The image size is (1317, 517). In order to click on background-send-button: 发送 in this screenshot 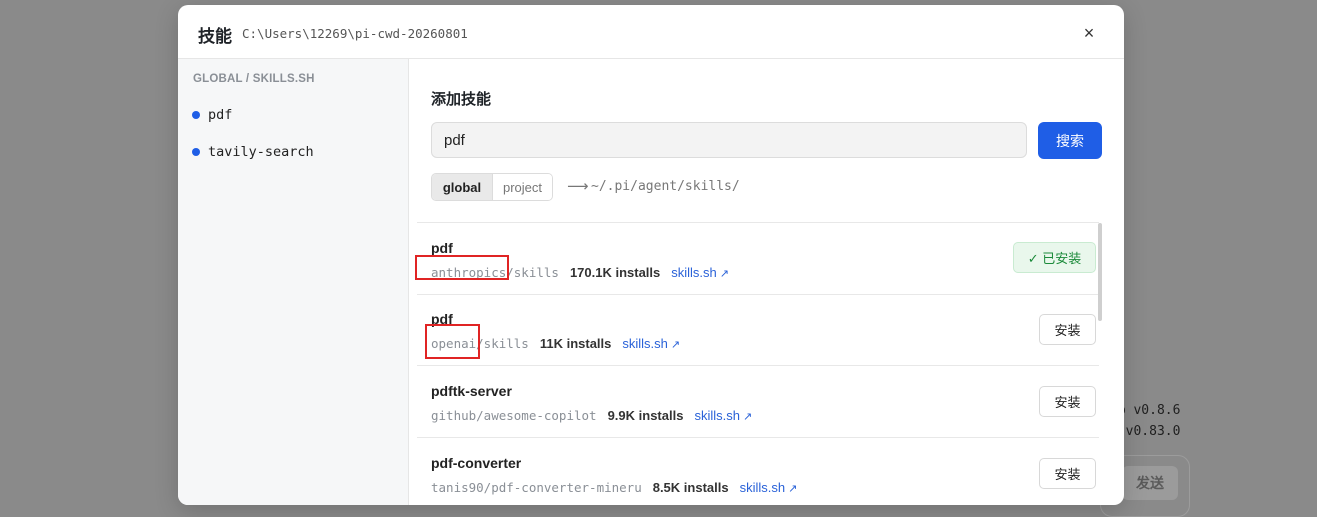, I will do `click(1150, 483)`.